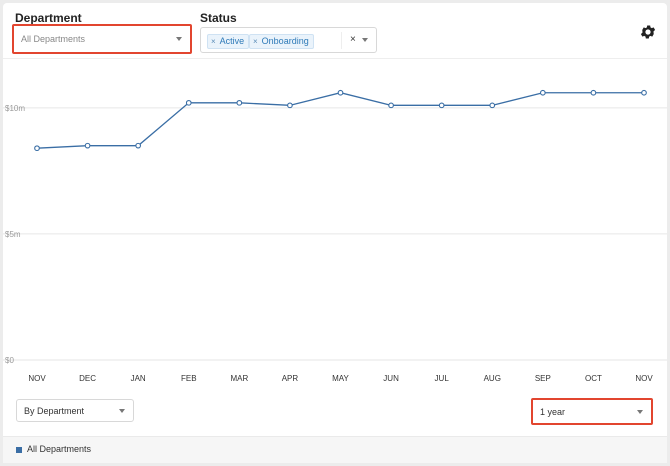  I want to click on x-tick-label: DEC, so click(87, 378).